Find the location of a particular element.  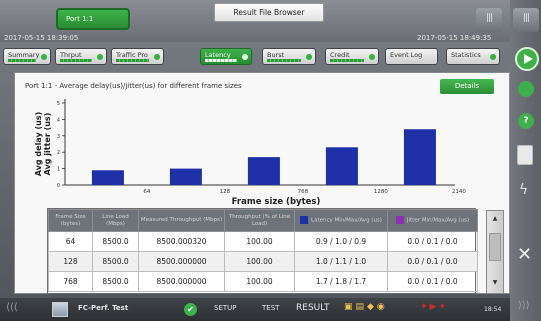

scroll-down-icon: ▼ is located at coordinates (495, 284).